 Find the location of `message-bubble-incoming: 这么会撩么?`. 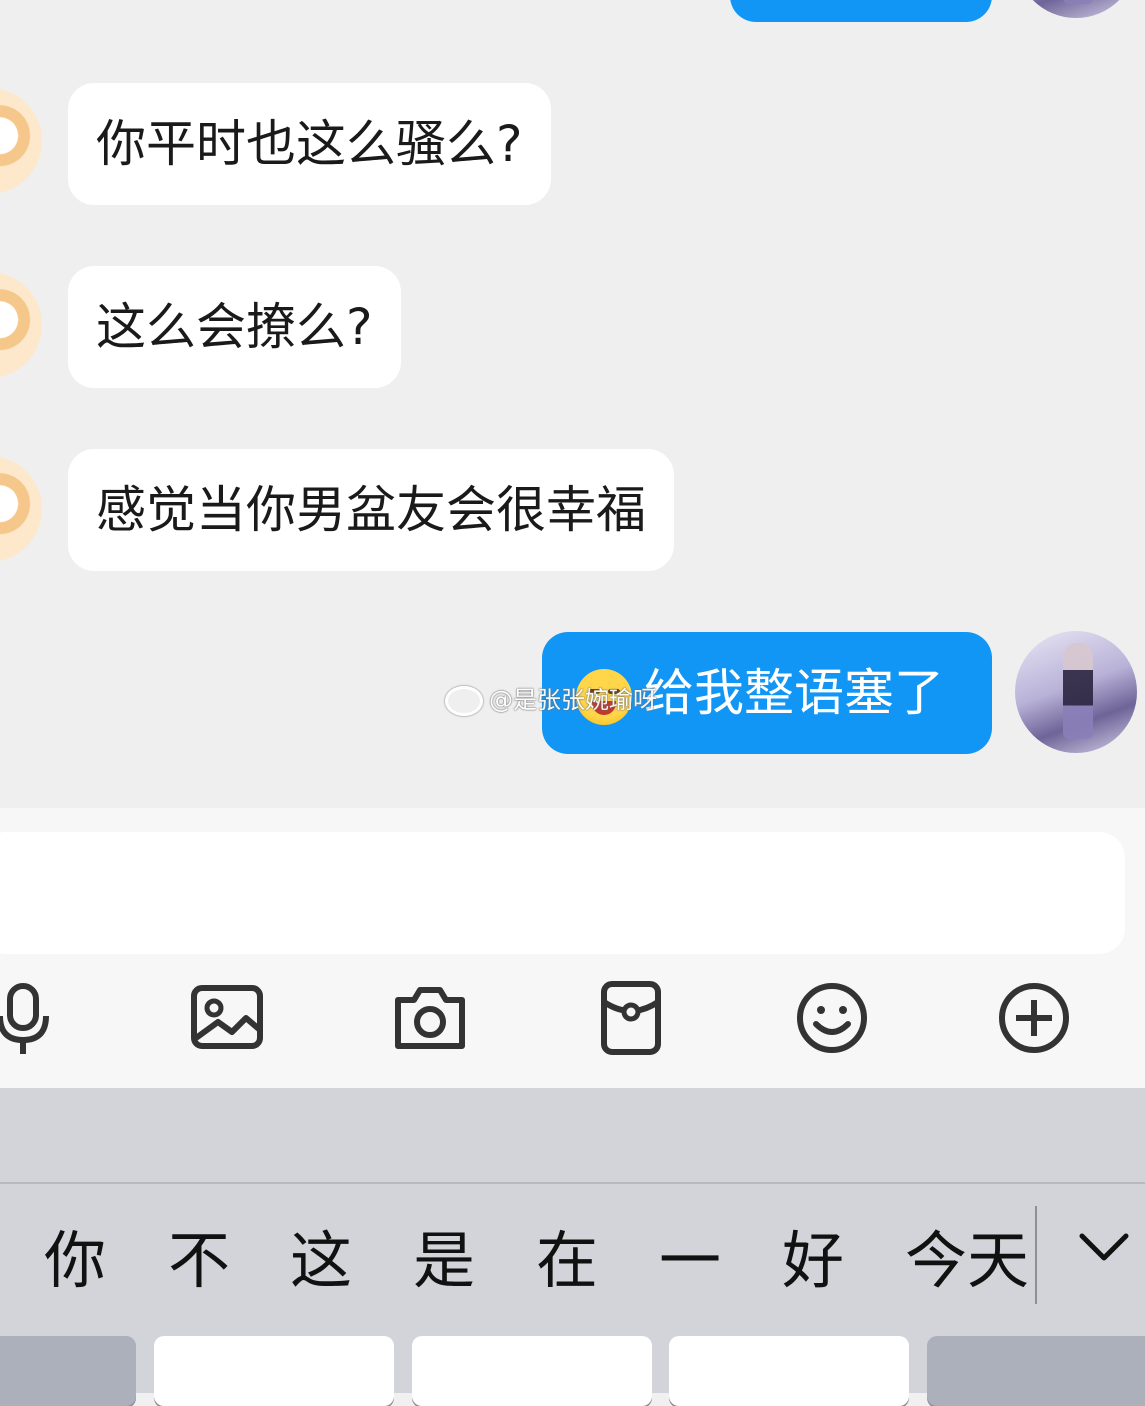

message-bubble-incoming: 这么会撩么? is located at coordinates (234, 327).